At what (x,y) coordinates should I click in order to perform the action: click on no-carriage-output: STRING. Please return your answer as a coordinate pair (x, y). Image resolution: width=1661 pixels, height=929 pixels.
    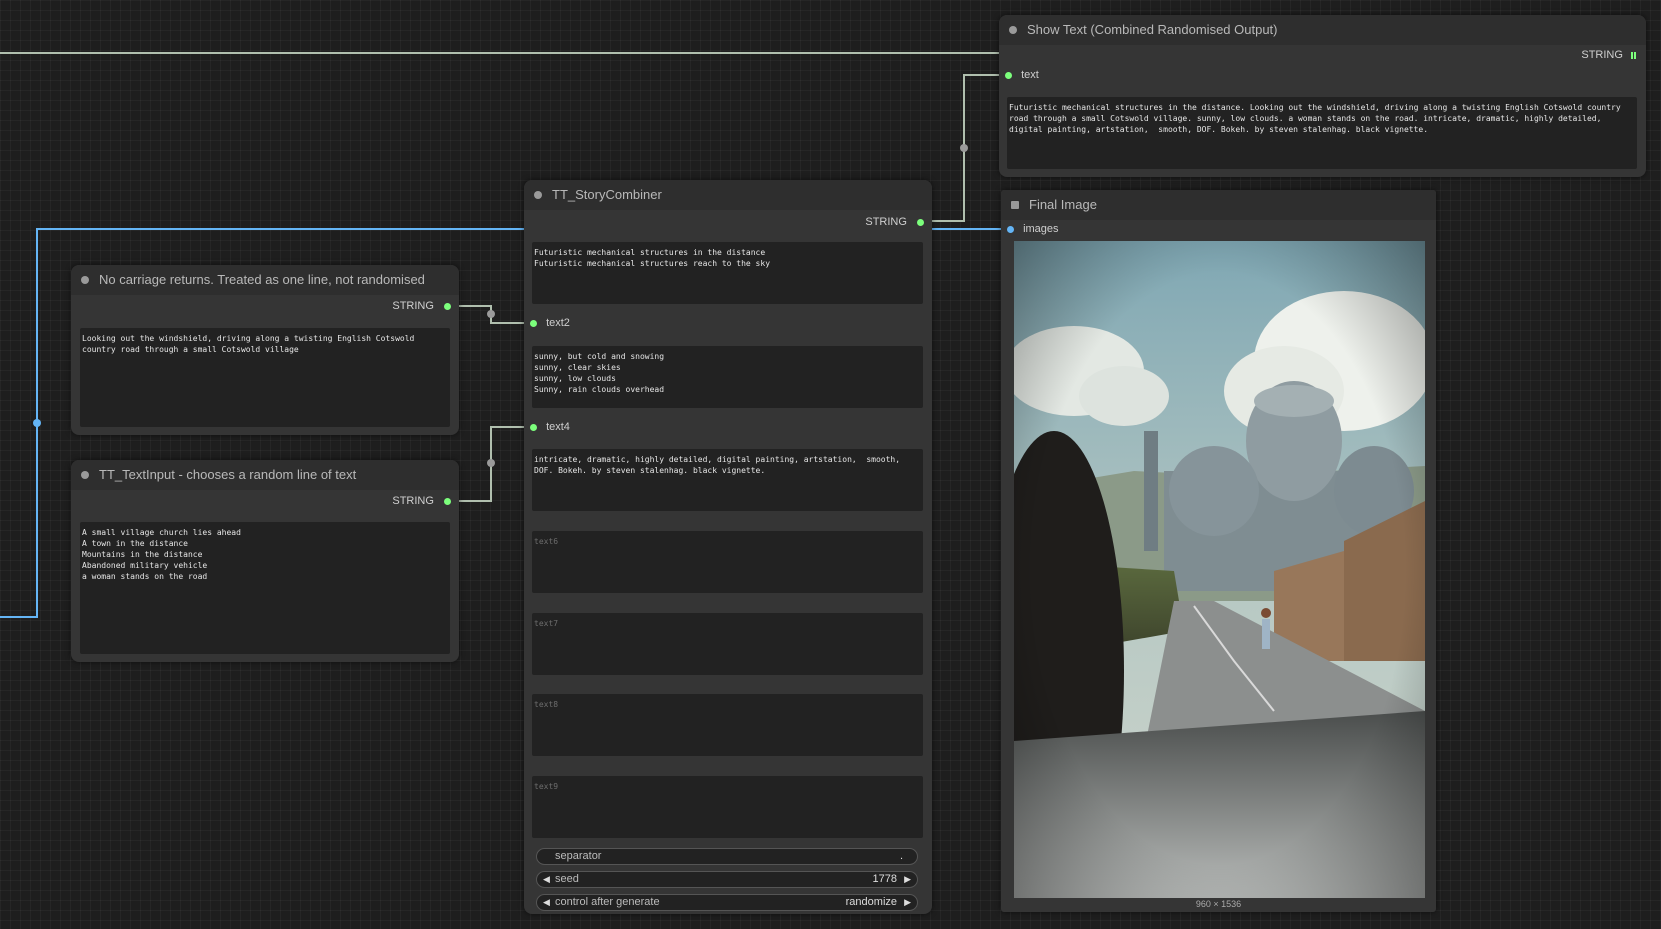
    Looking at the image, I should click on (421, 306).